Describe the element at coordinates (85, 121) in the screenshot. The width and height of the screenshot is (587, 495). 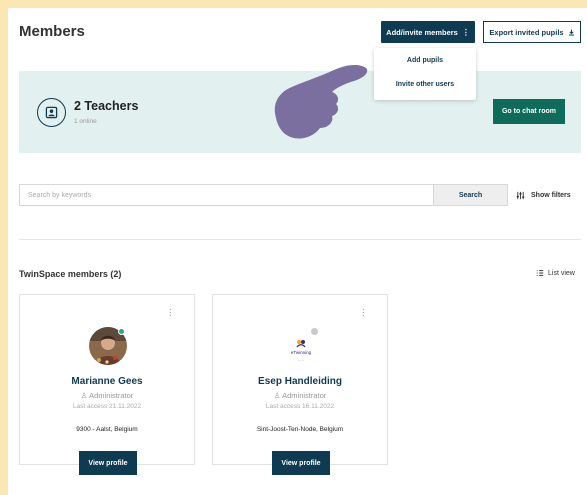
I see `online-count: 1 online` at that location.